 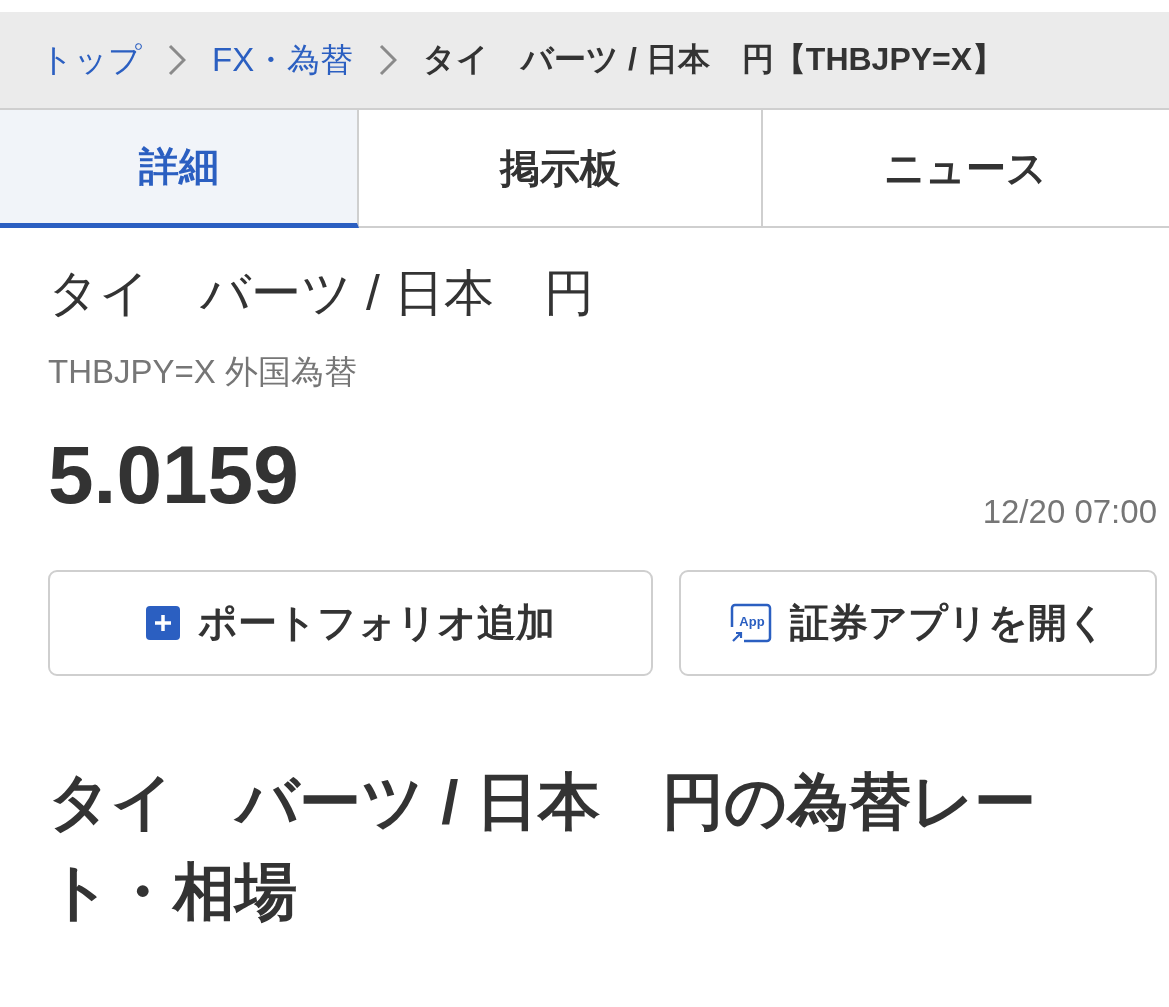 What do you see at coordinates (283, 60) in the screenshot?
I see `breadcrumb-link: FX・為替` at bounding box center [283, 60].